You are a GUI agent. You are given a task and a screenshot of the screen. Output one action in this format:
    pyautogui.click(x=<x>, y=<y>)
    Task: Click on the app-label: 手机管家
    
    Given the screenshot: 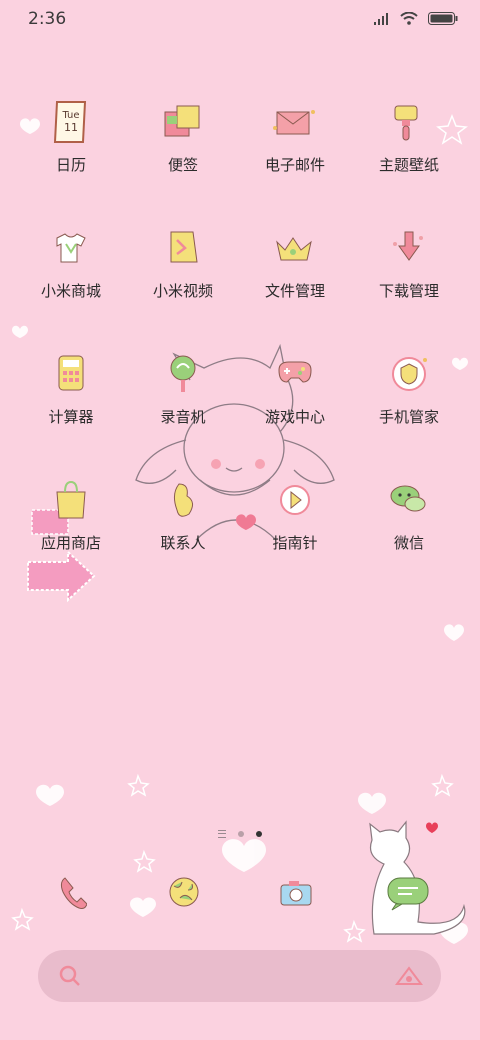 What is the action you would take?
    pyautogui.click(x=408, y=417)
    